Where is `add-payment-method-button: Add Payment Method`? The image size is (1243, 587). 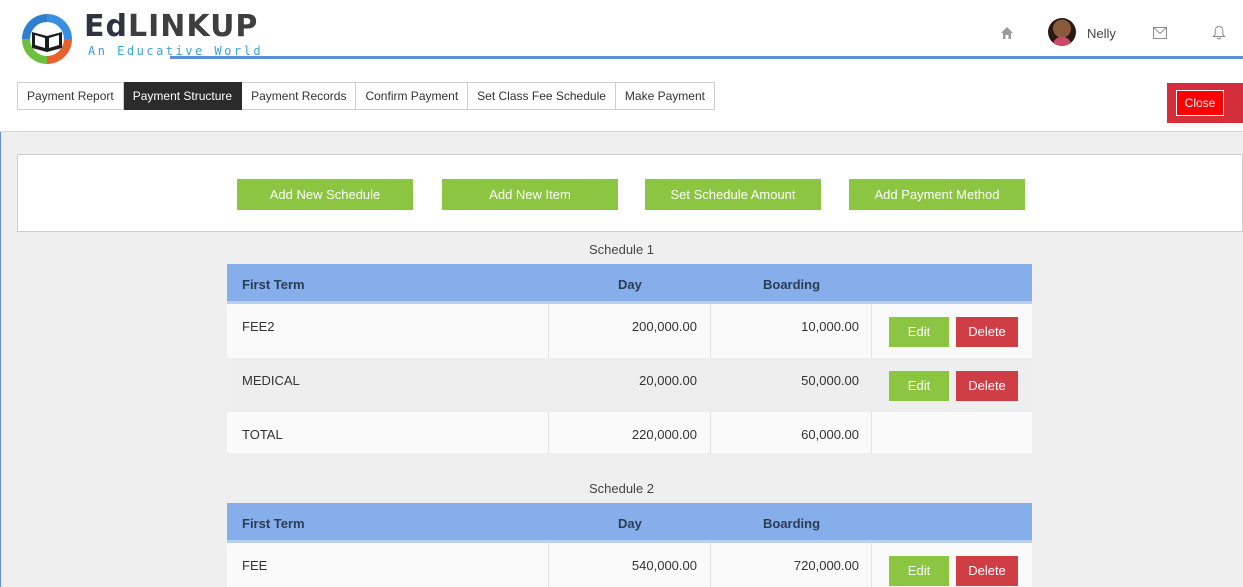 add-payment-method-button: Add Payment Method is located at coordinates (937, 194).